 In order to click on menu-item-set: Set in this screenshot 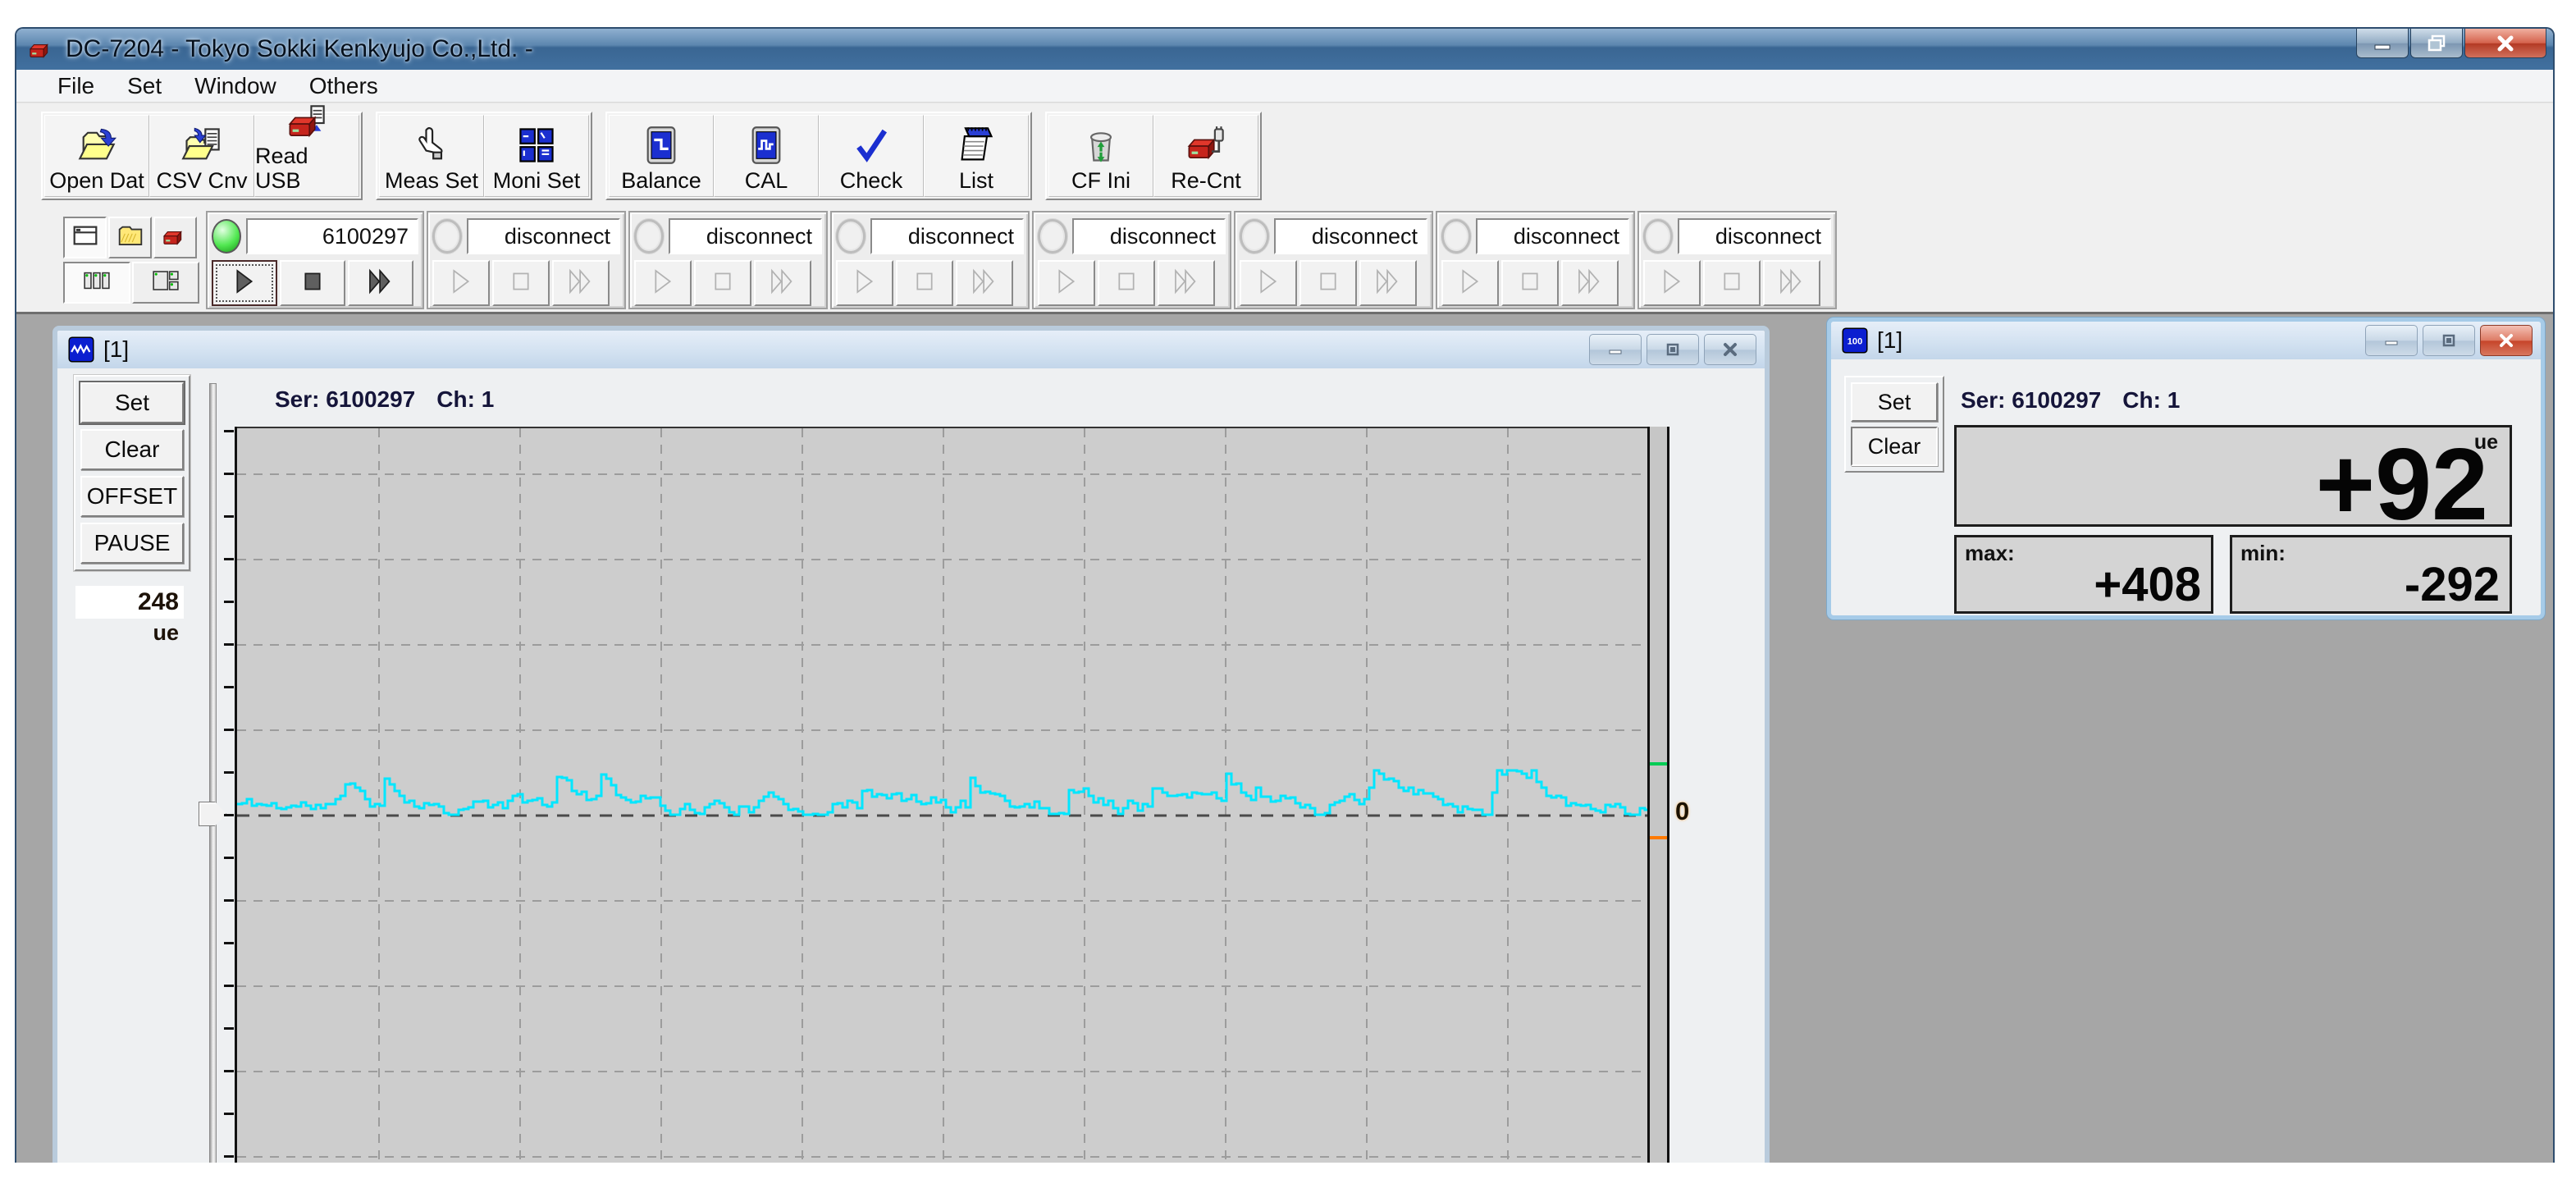, I will do `click(144, 87)`.